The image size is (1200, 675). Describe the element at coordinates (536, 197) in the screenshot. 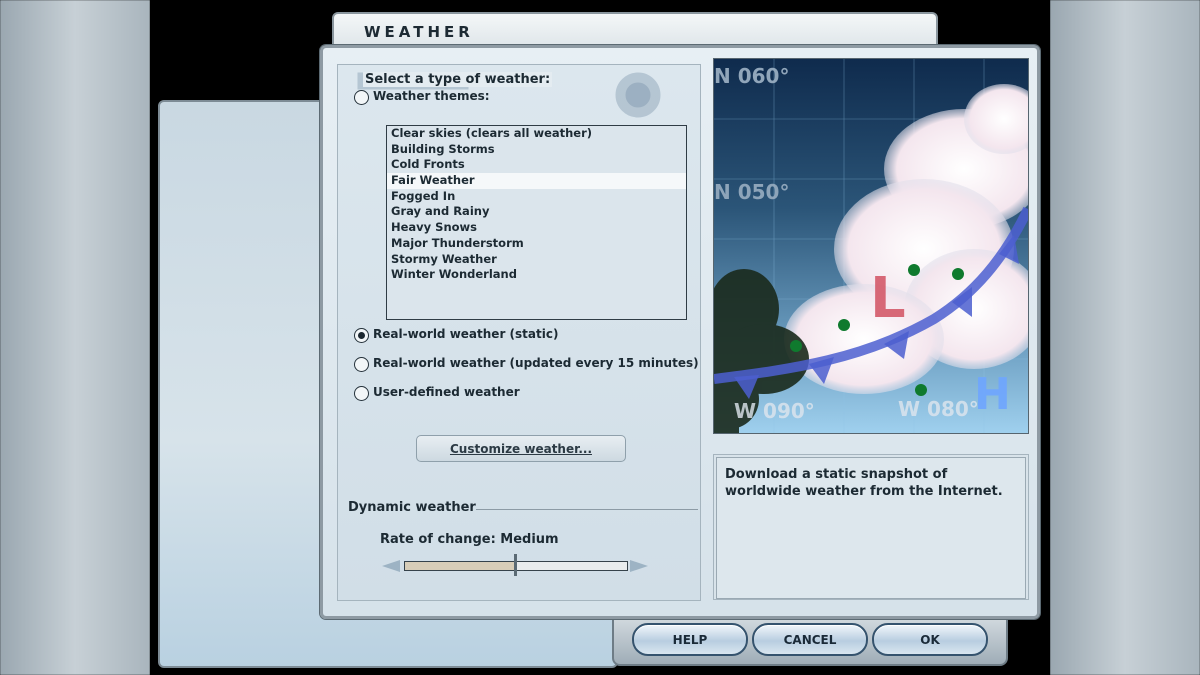

I see `list-item: Fogged In` at that location.